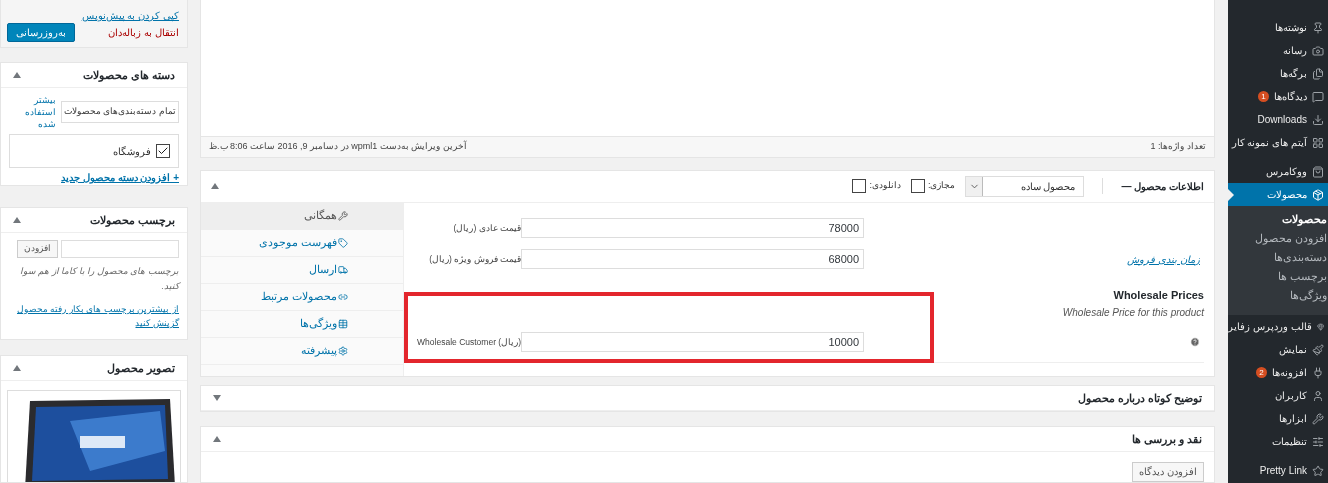  Describe the element at coordinates (1278, 295) in the screenshot. I see `submenu-item: ویژگی‌ها` at that location.